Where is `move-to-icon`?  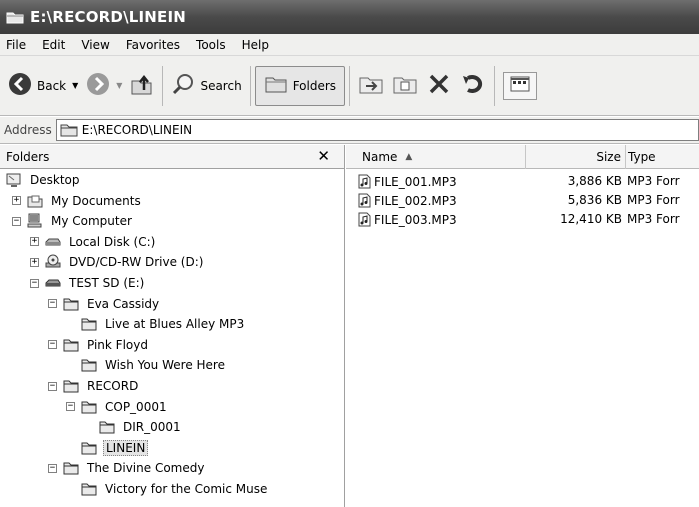 move-to-icon is located at coordinates (371, 85).